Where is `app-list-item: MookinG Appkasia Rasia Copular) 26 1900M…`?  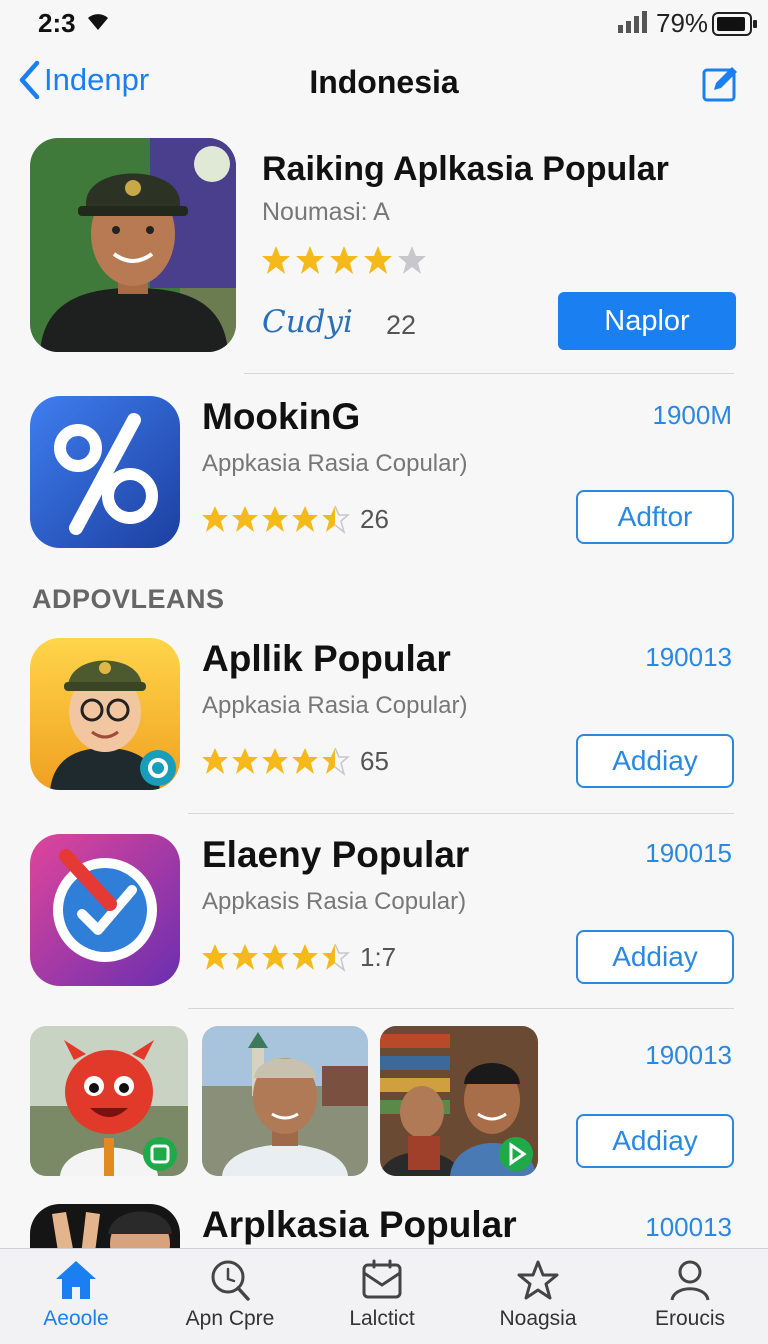 app-list-item: MookinG Appkasia Rasia Copular) 26 1900M… is located at coordinates (383, 476).